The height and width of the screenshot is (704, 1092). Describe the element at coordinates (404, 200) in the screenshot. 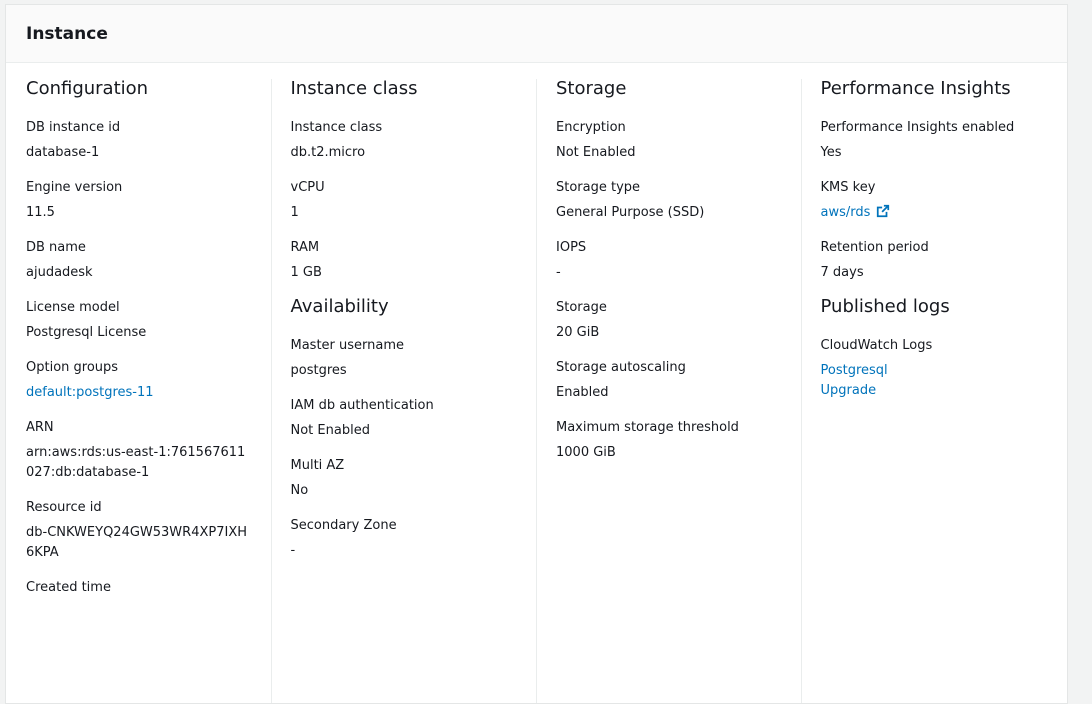

I see `vcpu-field: vCPU 1` at that location.